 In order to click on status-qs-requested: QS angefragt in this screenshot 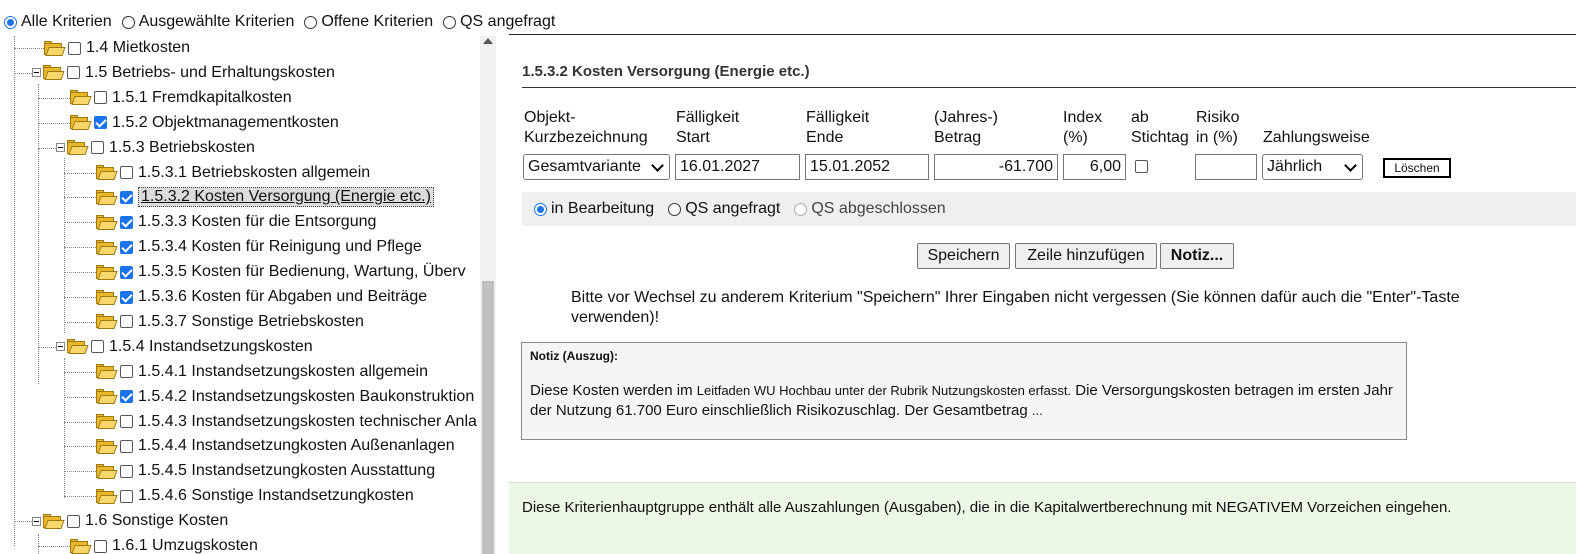, I will do `click(724, 209)`.